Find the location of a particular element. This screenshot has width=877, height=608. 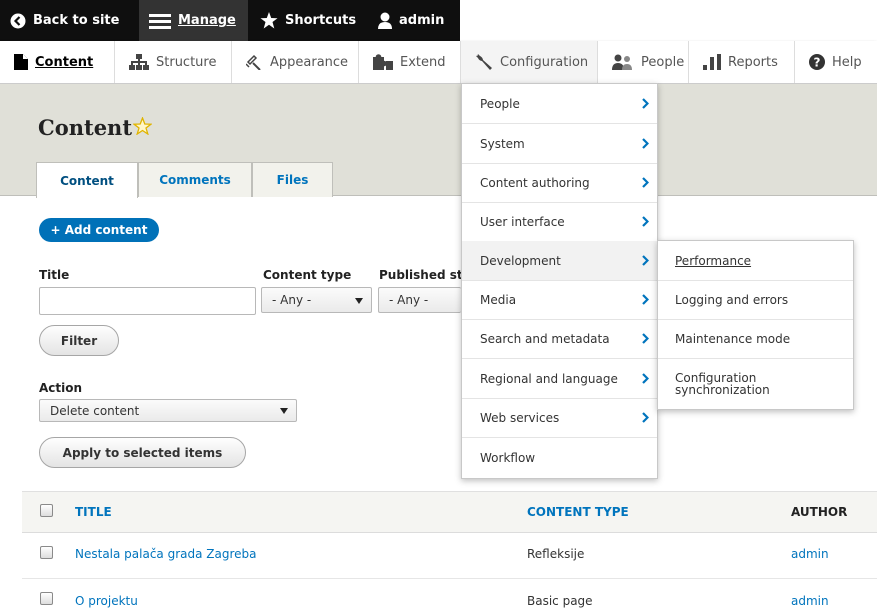

tab-content: Content is located at coordinates (87, 180).